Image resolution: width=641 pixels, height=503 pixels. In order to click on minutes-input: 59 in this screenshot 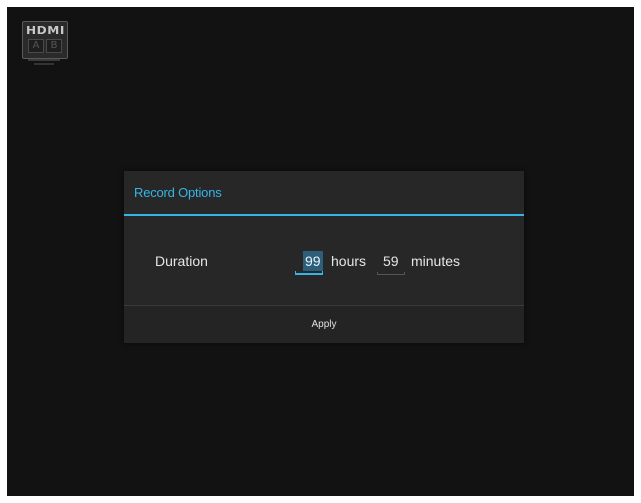, I will do `click(391, 263)`.